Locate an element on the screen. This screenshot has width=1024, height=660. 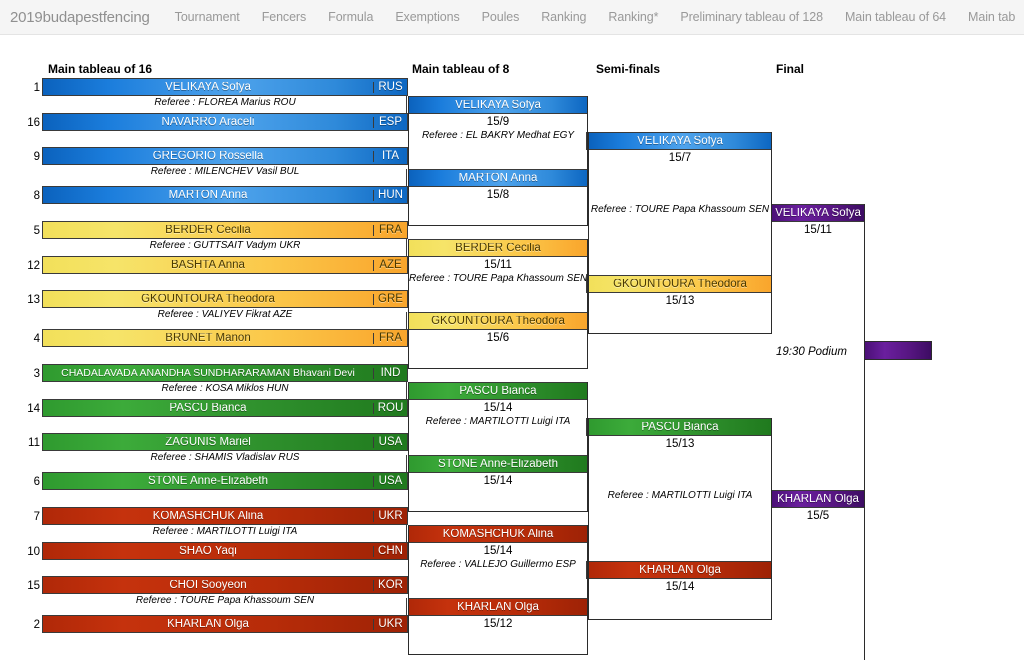
competitor-country: RUS is located at coordinates (390, 87).